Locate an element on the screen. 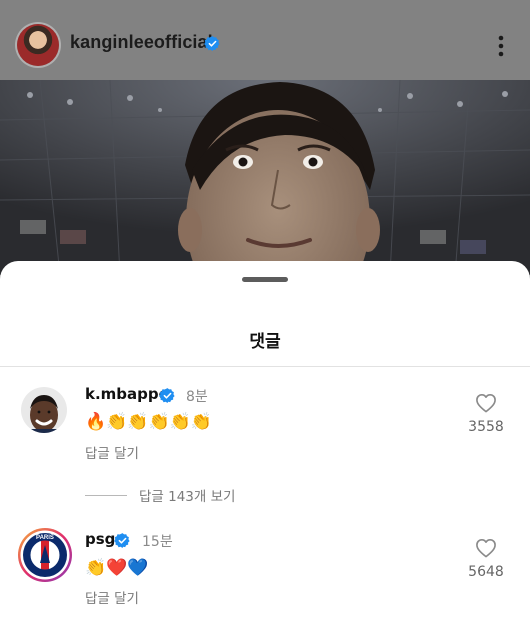 The height and width of the screenshot is (629, 530). more-vertical-icon is located at coordinates (501, 46).